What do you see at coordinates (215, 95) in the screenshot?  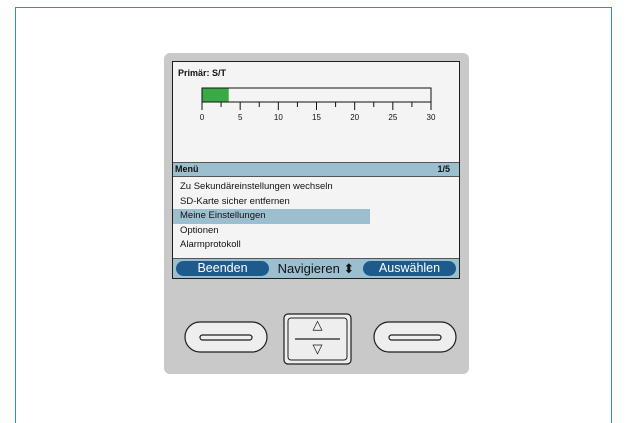 I see `scale-fill` at bounding box center [215, 95].